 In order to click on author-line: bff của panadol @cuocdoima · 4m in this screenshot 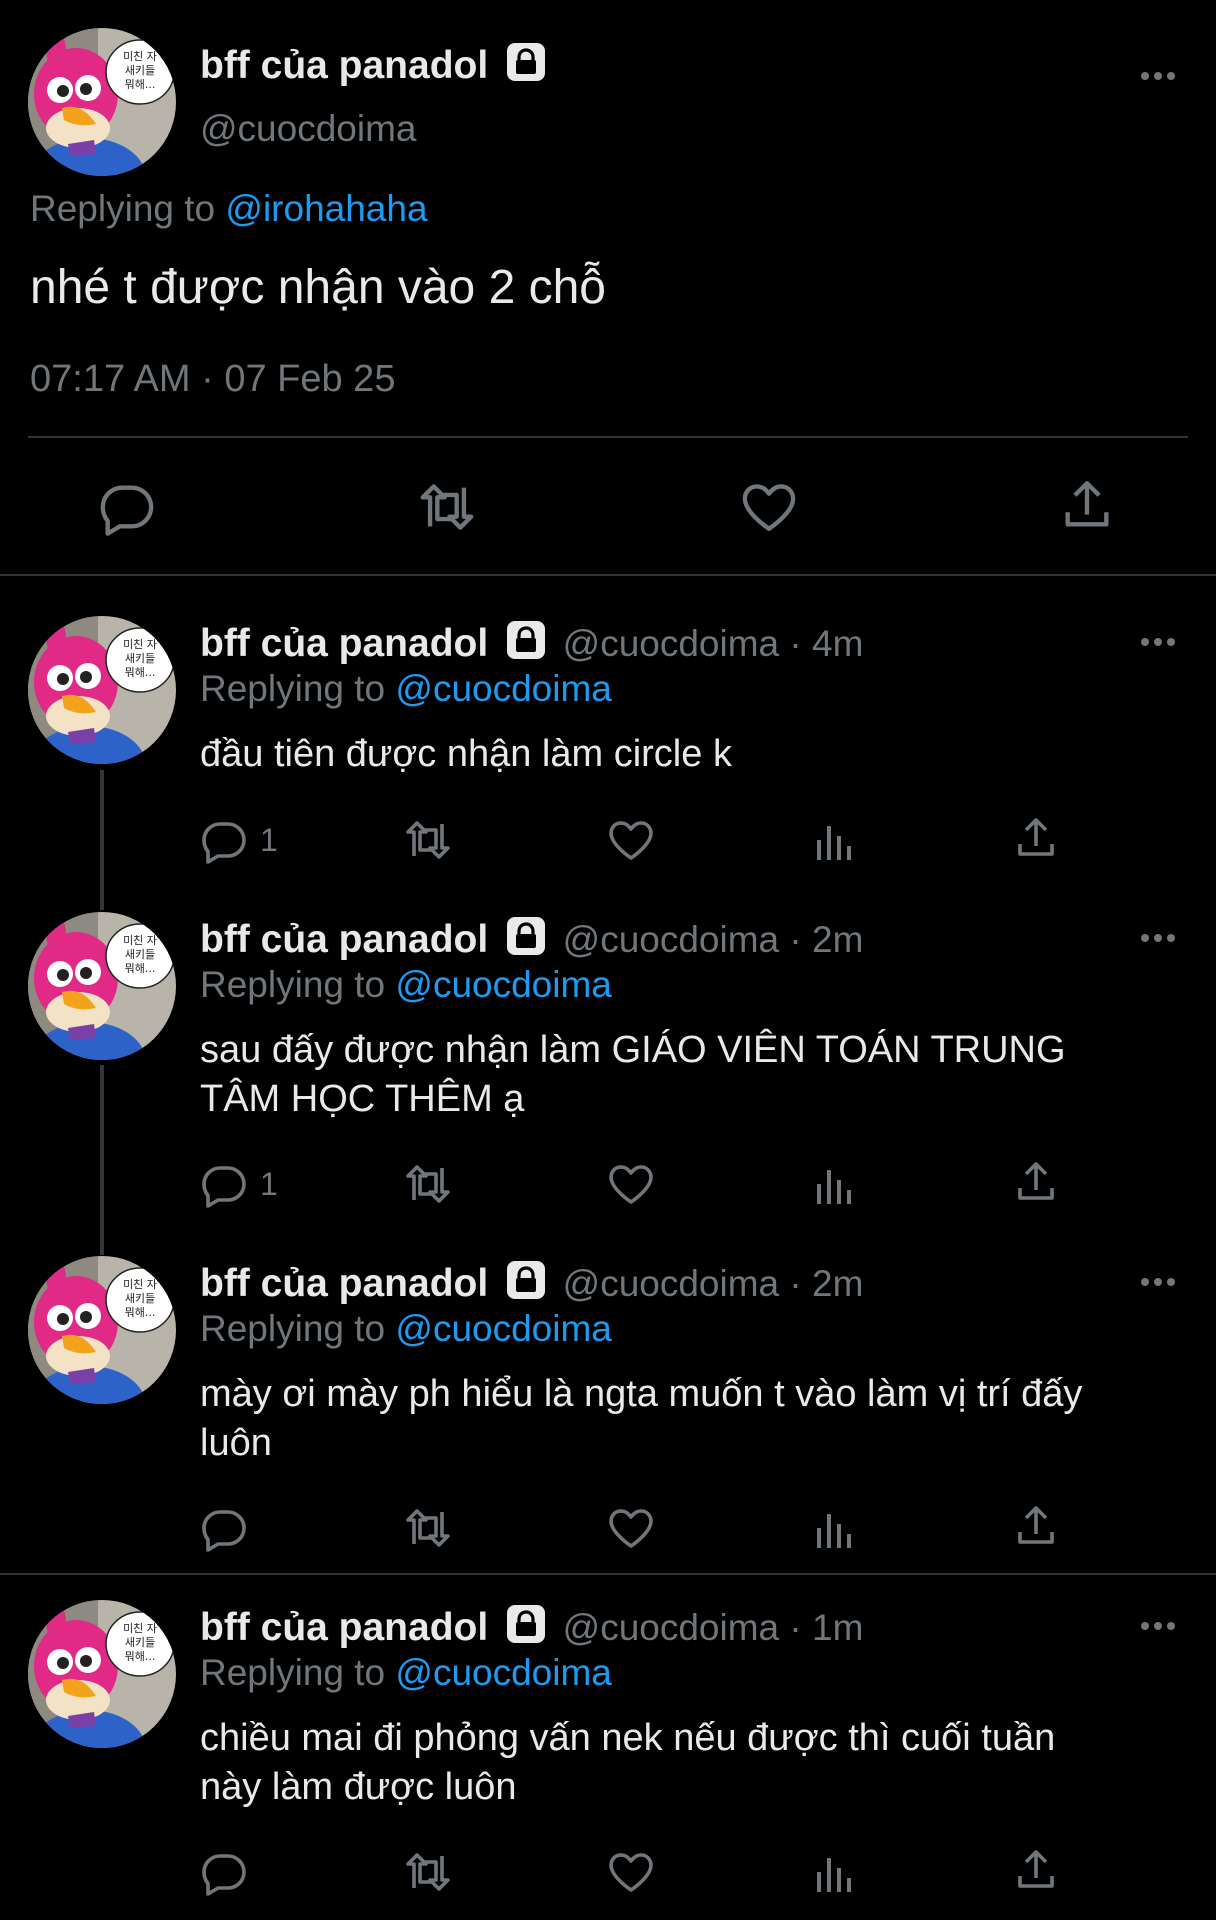, I will do `click(531, 643)`.